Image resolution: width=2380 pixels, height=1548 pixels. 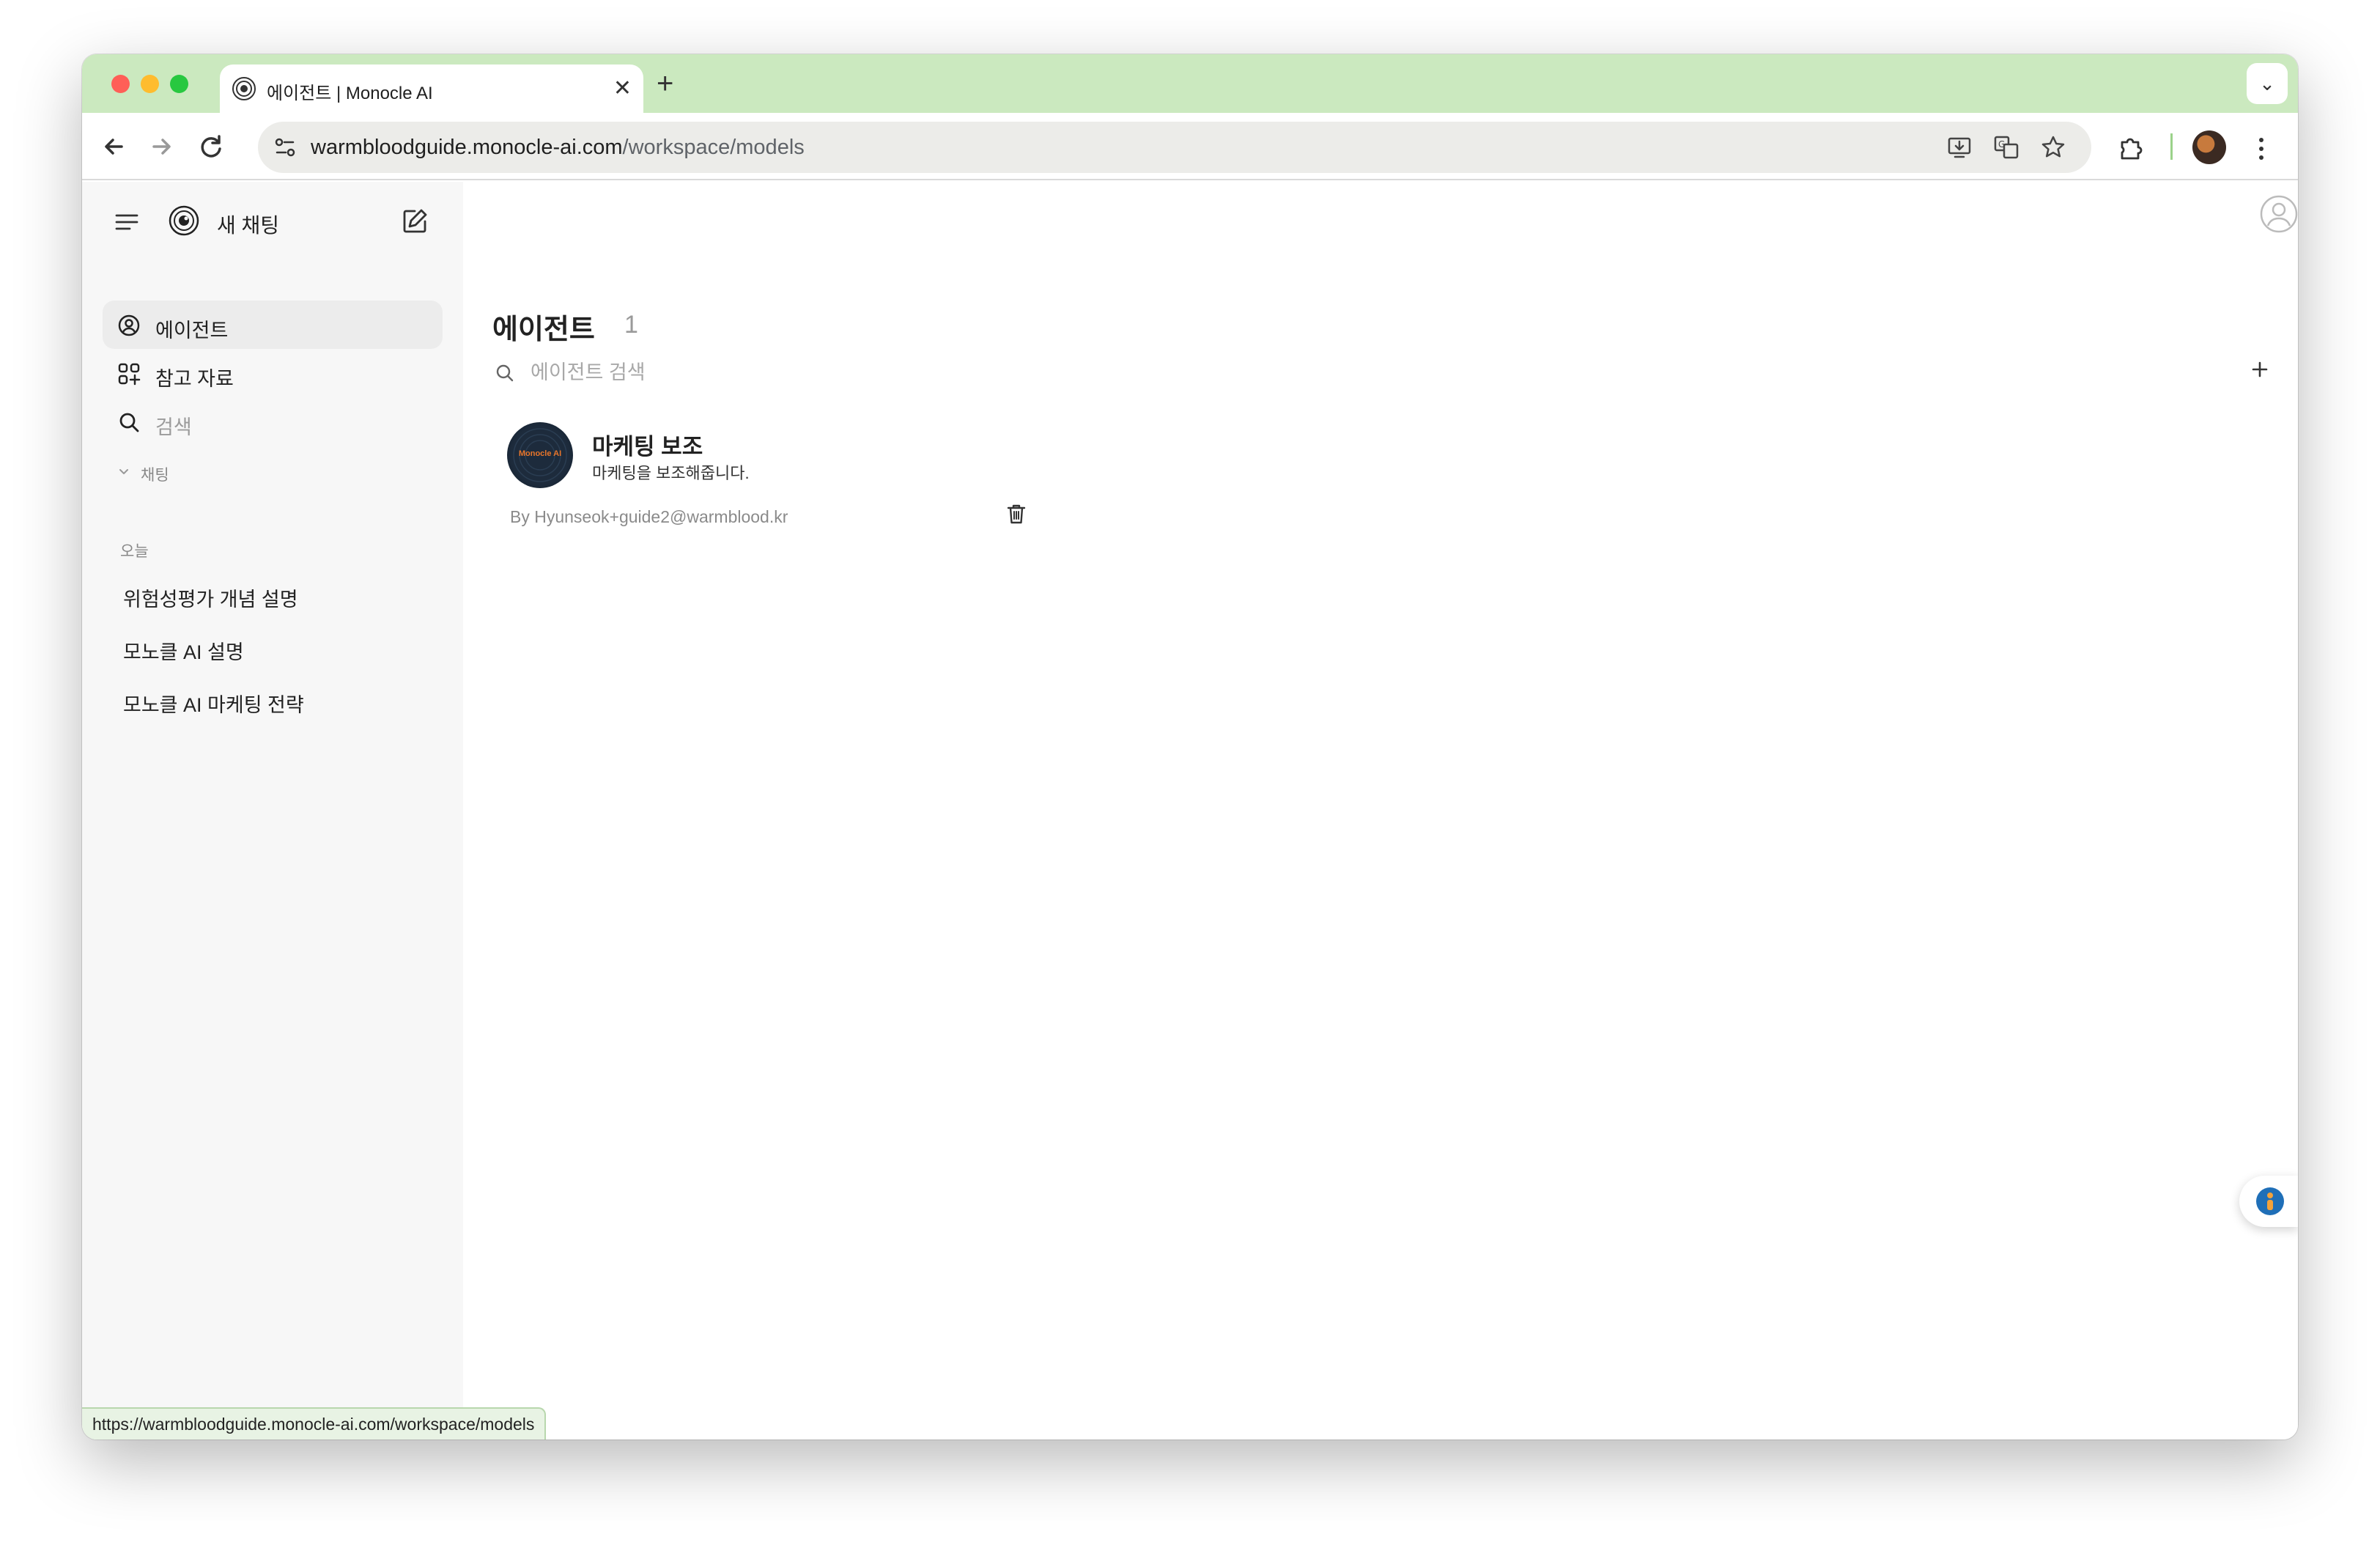 I want to click on site-settings-icon, so click(x=285, y=147).